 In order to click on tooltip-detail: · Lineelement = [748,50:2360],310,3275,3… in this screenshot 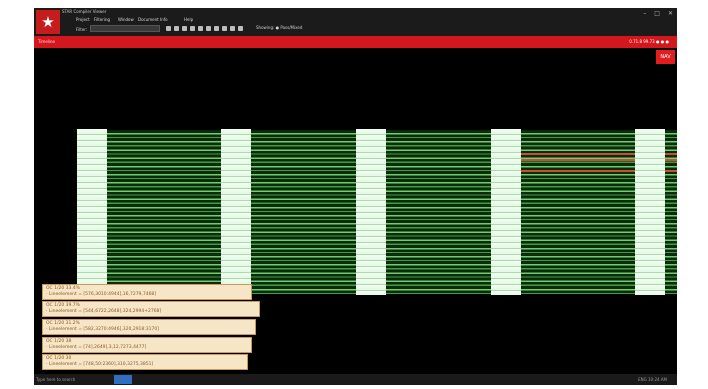, I will do `click(100, 364)`.